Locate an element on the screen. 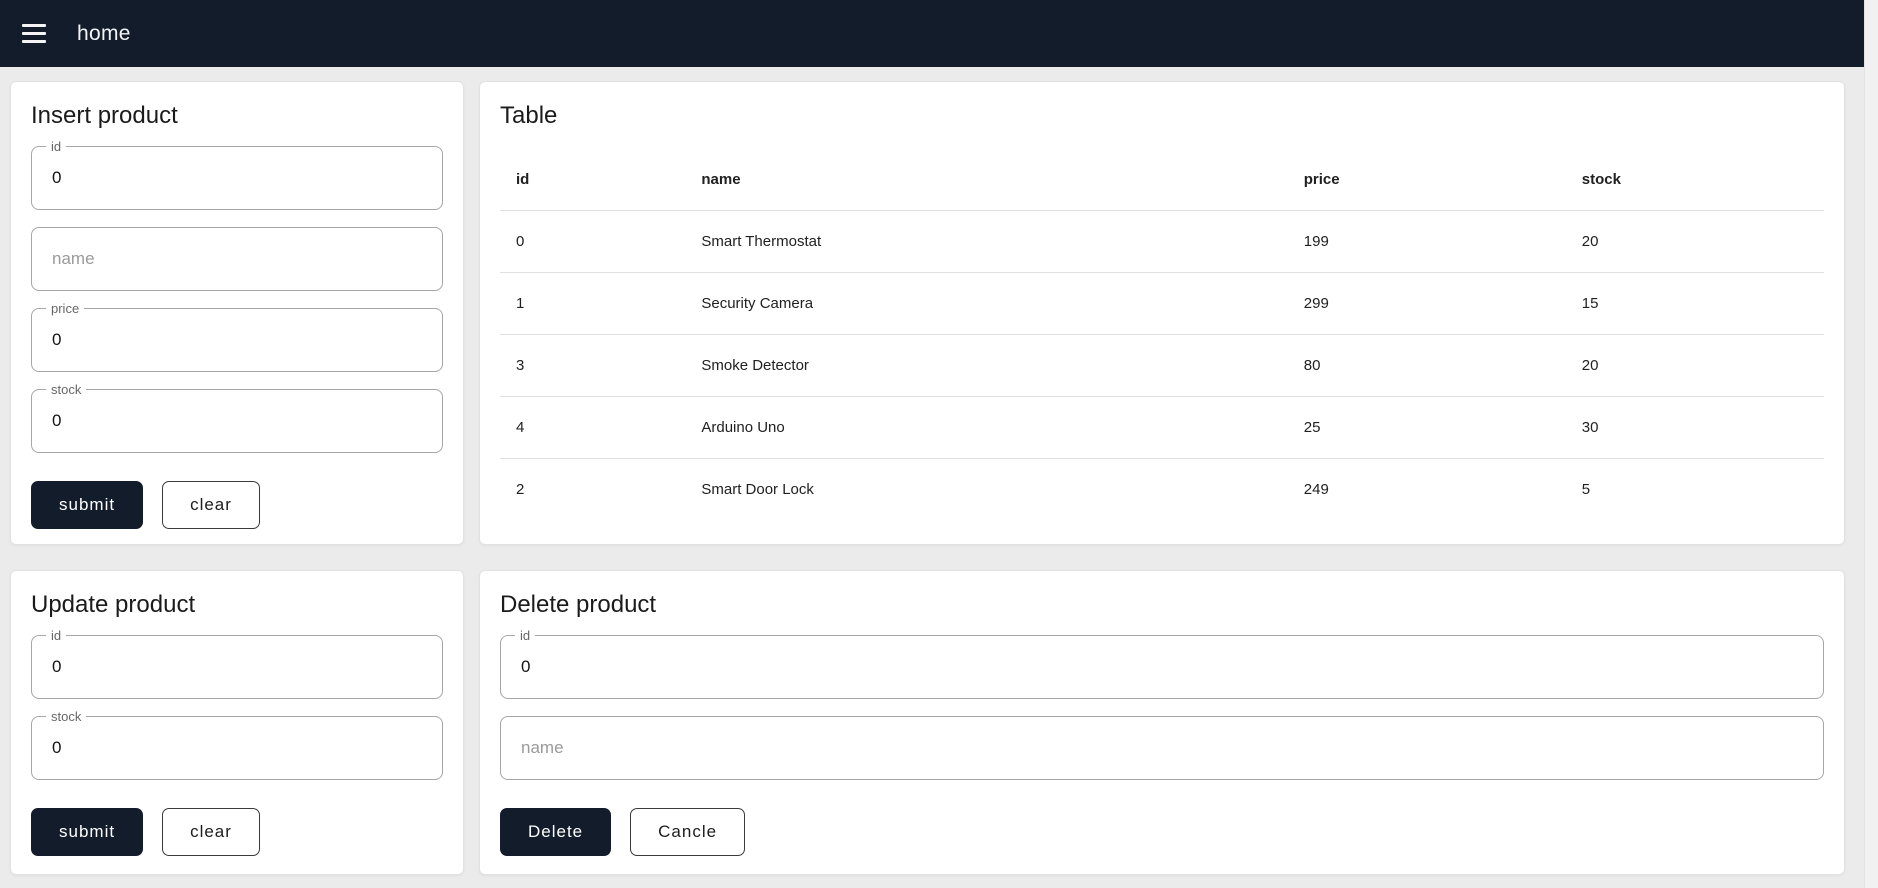 The height and width of the screenshot is (888, 1878). insert-button-row: submit clear is located at coordinates (237, 505).